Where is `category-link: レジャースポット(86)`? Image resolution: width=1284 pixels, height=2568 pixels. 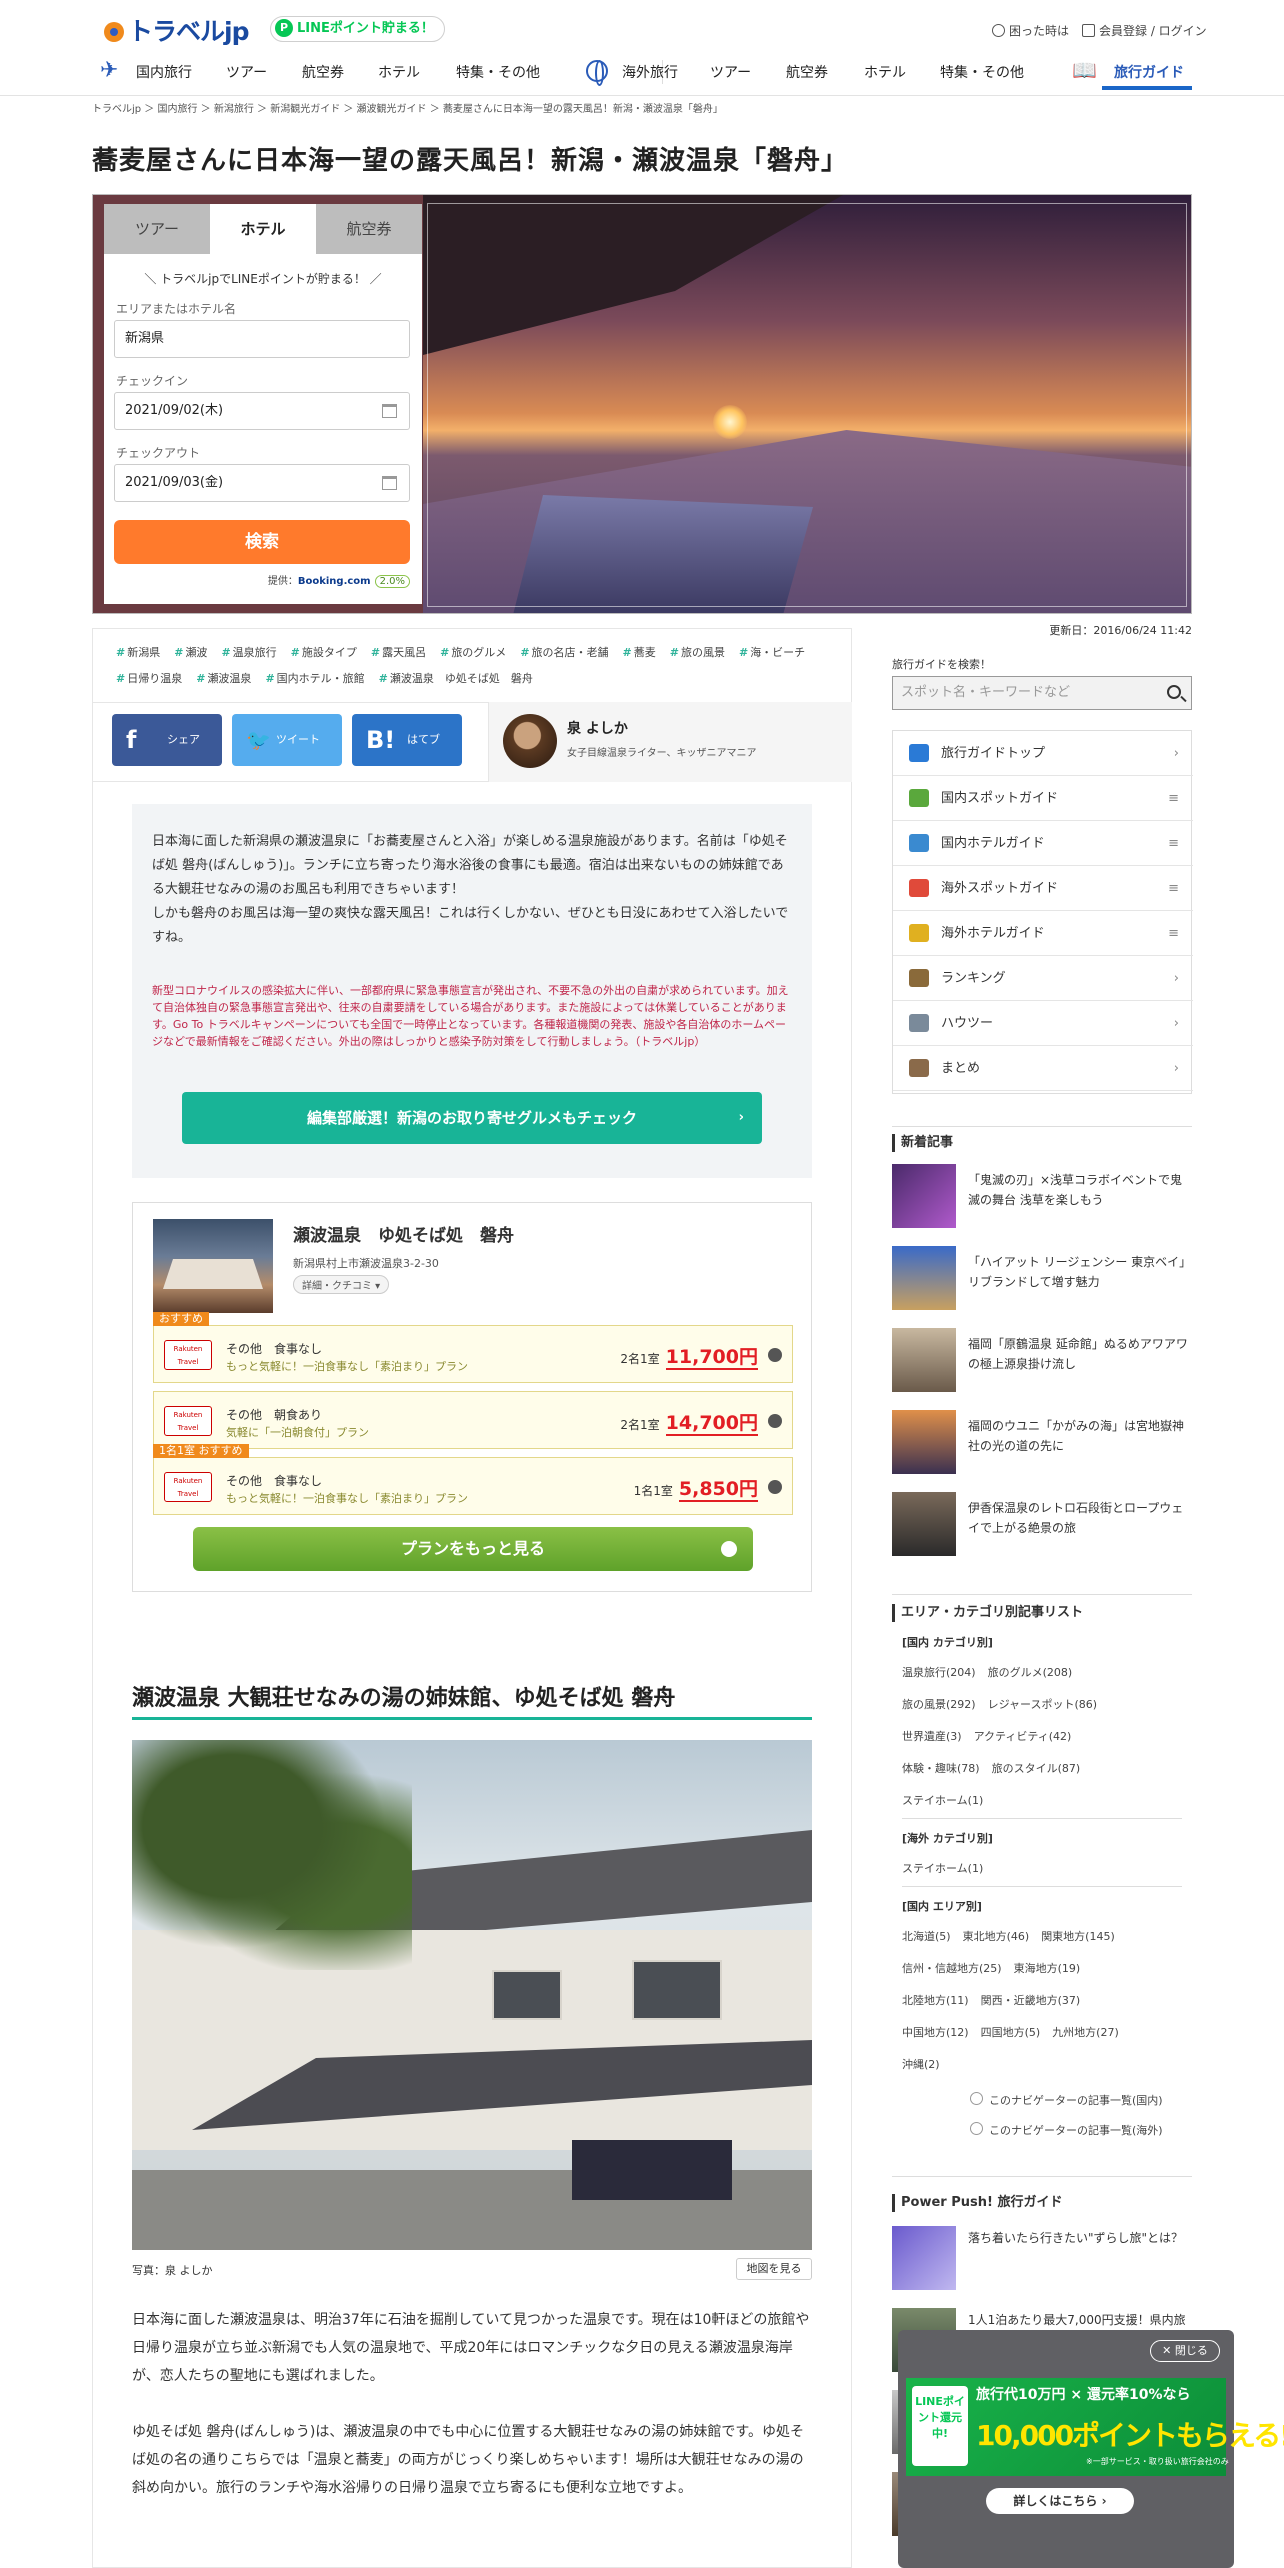
category-link: レジャースポット(86) is located at coordinates (1042, 1704).